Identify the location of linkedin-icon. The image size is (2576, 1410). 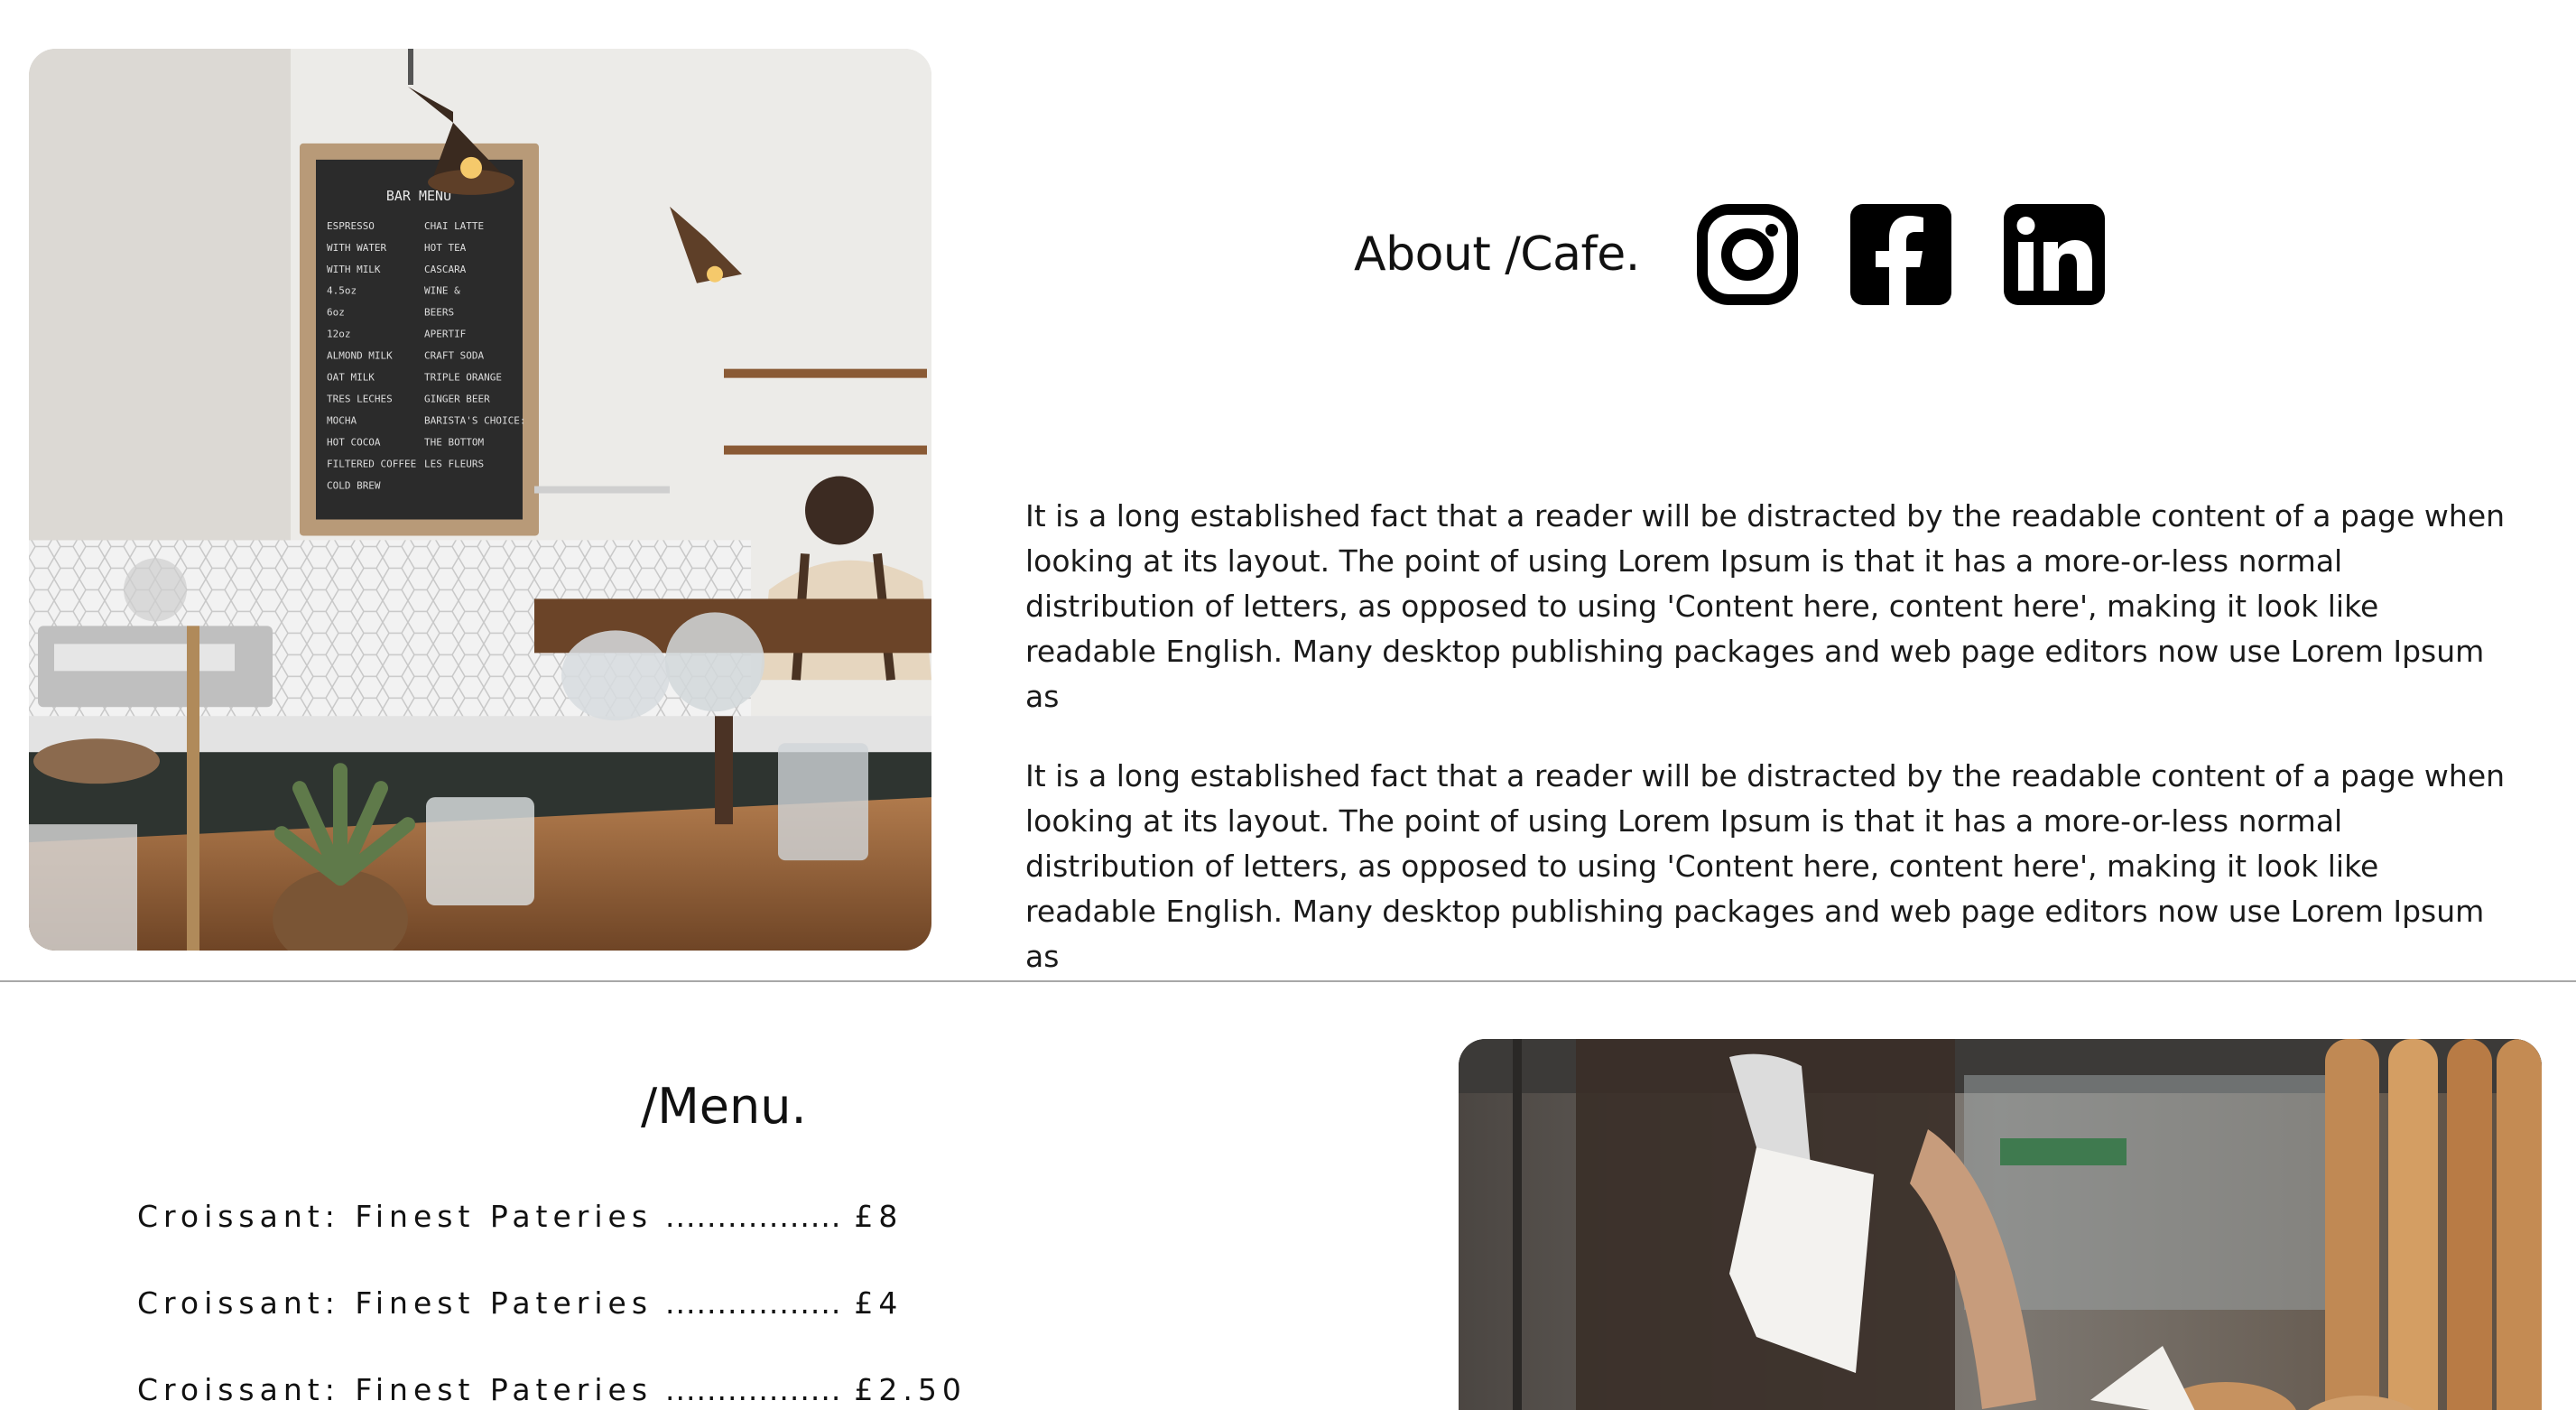
(2055, 254).